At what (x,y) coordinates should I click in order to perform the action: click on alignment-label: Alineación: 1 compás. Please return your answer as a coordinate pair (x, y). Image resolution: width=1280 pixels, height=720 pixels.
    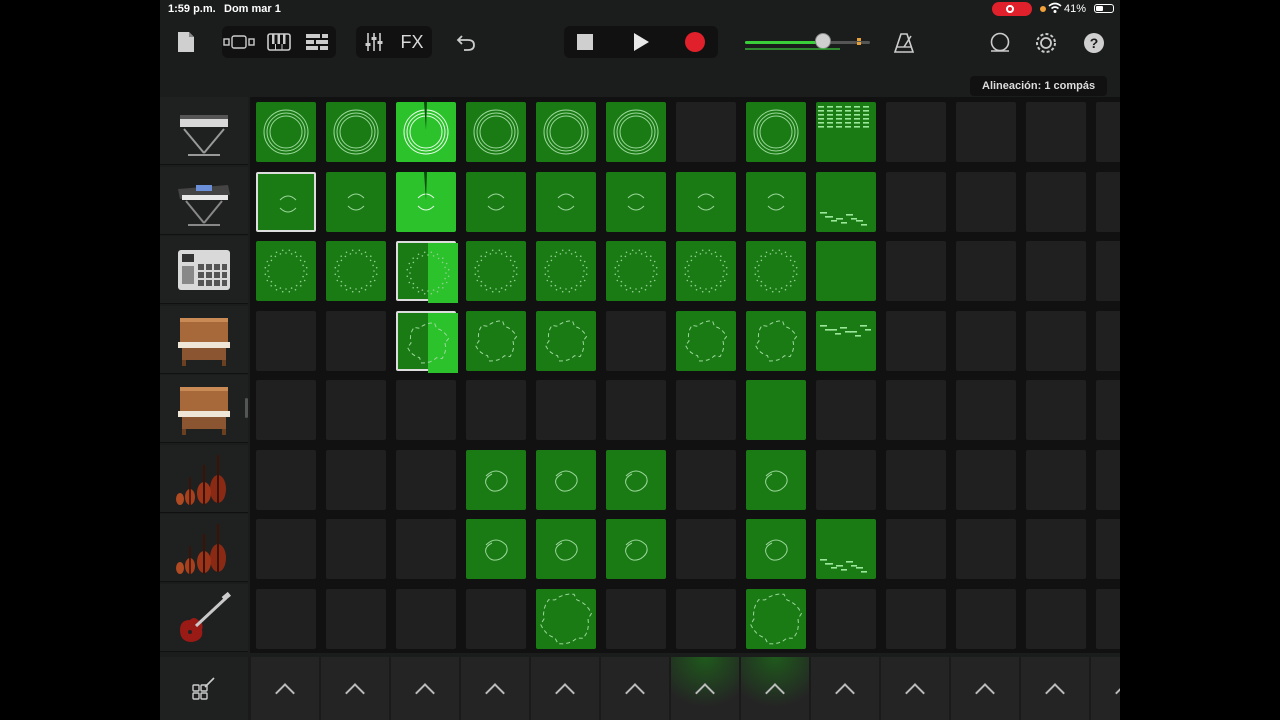
    Looking at the image, I should click on (1039, 86).